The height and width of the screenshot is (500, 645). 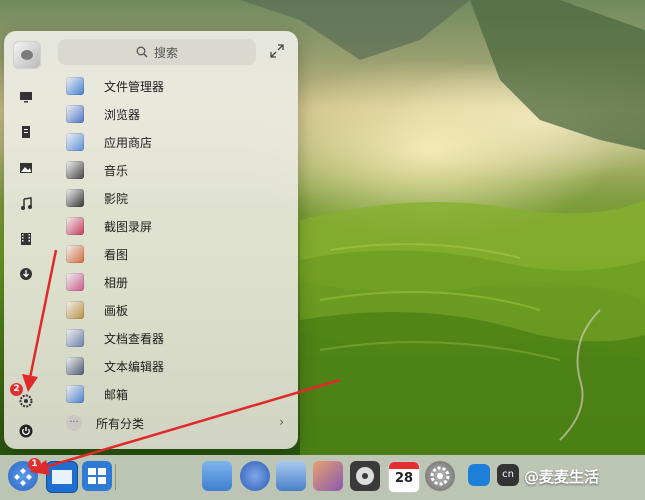 I want to click on search-icon, so click(x=142, y=52).